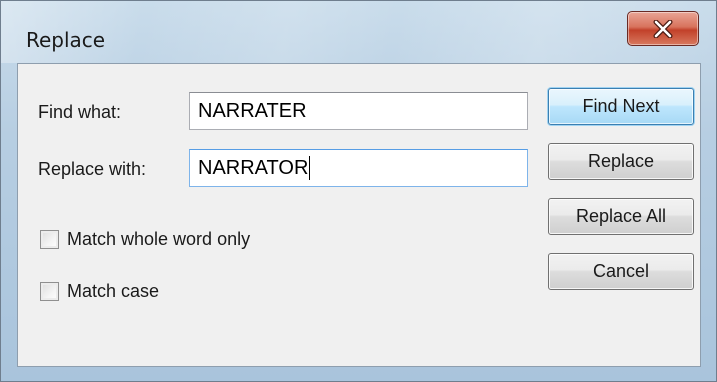  What do you see at coordinates (621, 106) in the screenshot?
I see `find-next-button: Find Next` at bounding box center [621, 106].